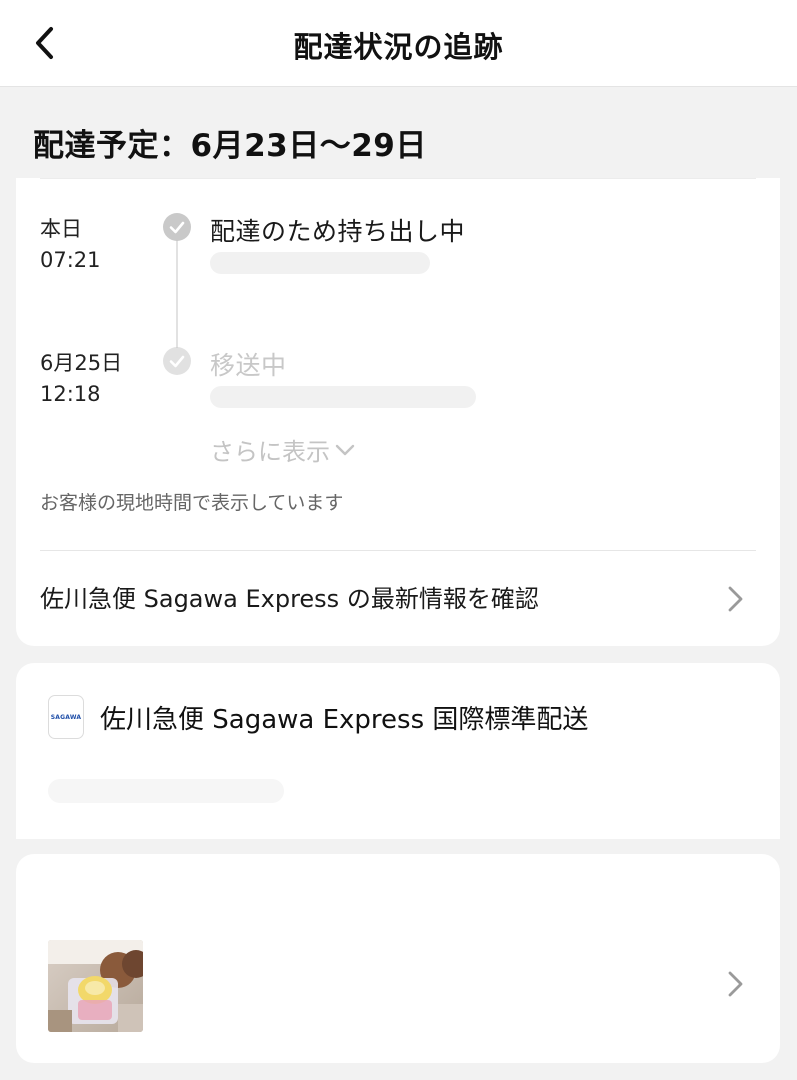 This screenshot has height=1080, width=797. Describe the element at coordinates (81, 379) in the screenshot. I see `event-date-block: 6月25日 12:18` at that location.